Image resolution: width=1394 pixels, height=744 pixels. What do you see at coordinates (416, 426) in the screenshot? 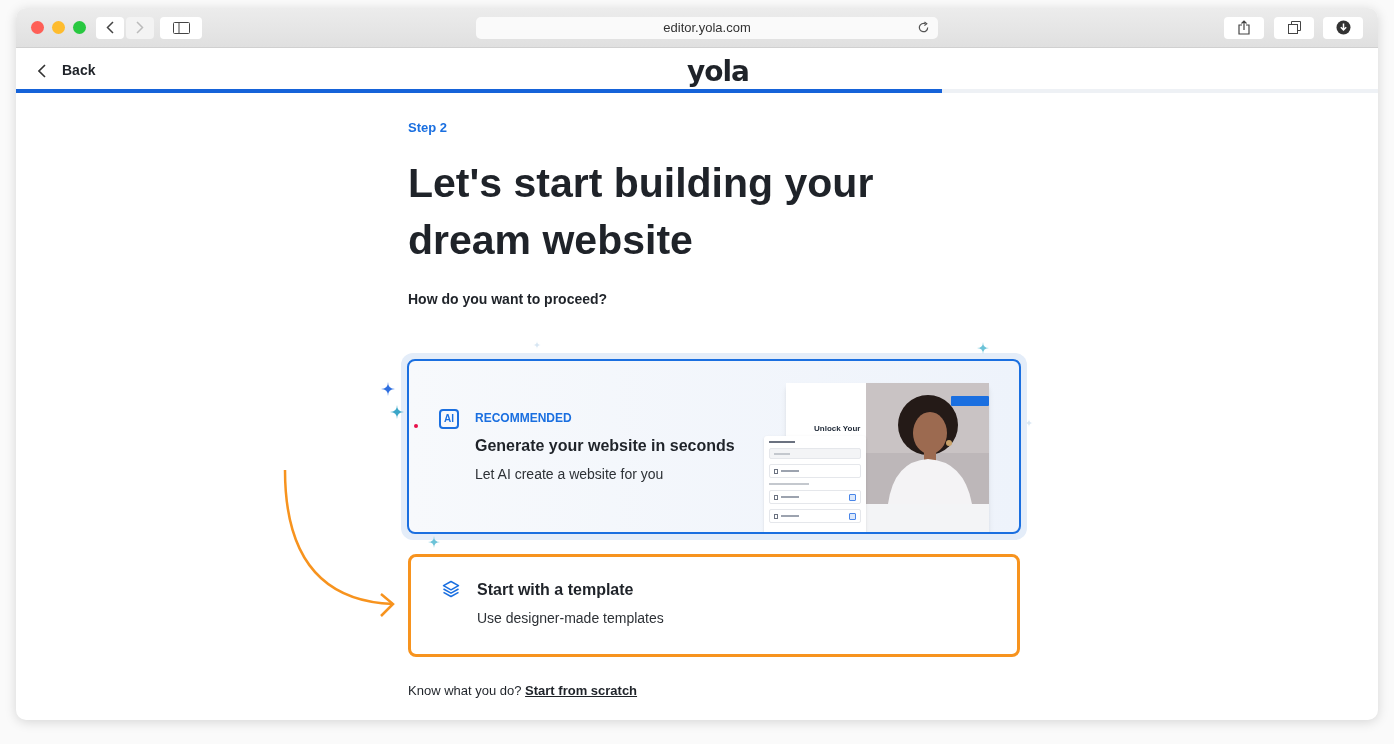
I see `dot-icon` at bounding box center [416, 426].